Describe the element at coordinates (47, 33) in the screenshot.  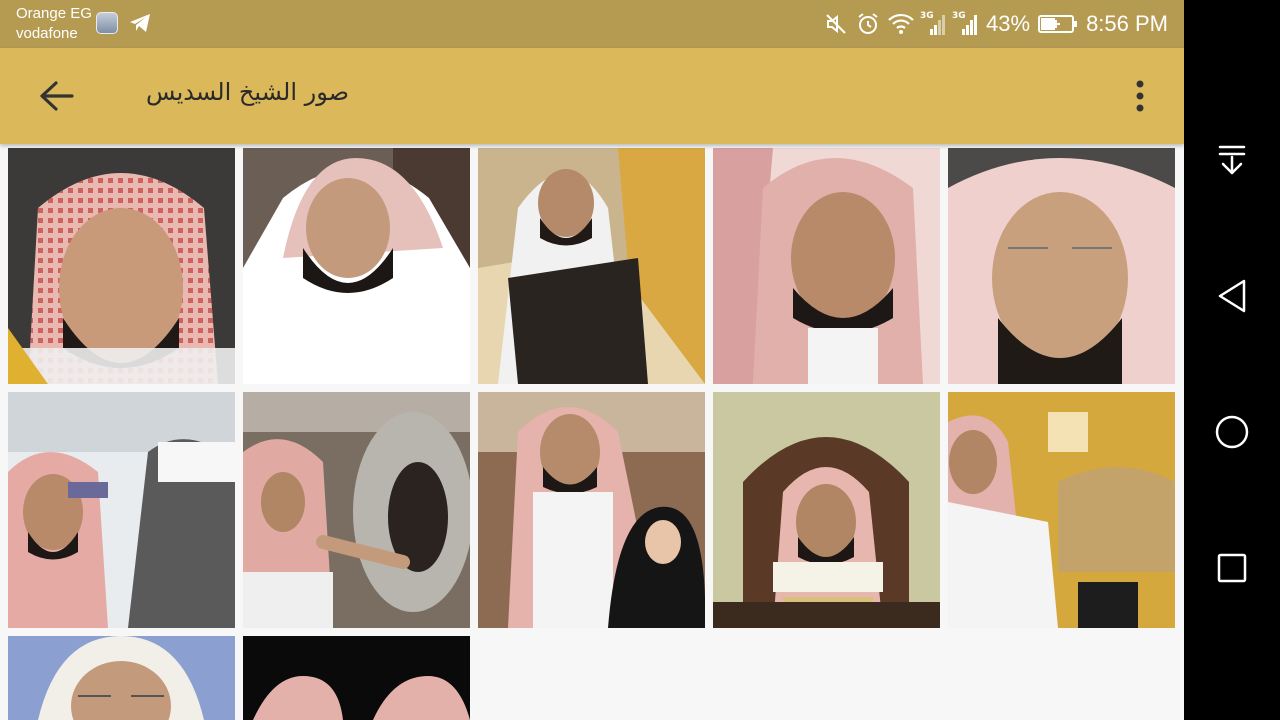
I see `carrier-2: vodafone` at that location.